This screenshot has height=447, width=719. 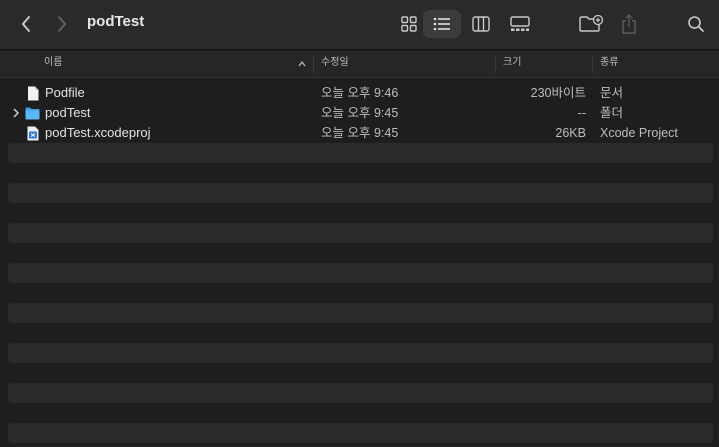 I want to click on chevron-left-icon, so click(x=26, y=24).